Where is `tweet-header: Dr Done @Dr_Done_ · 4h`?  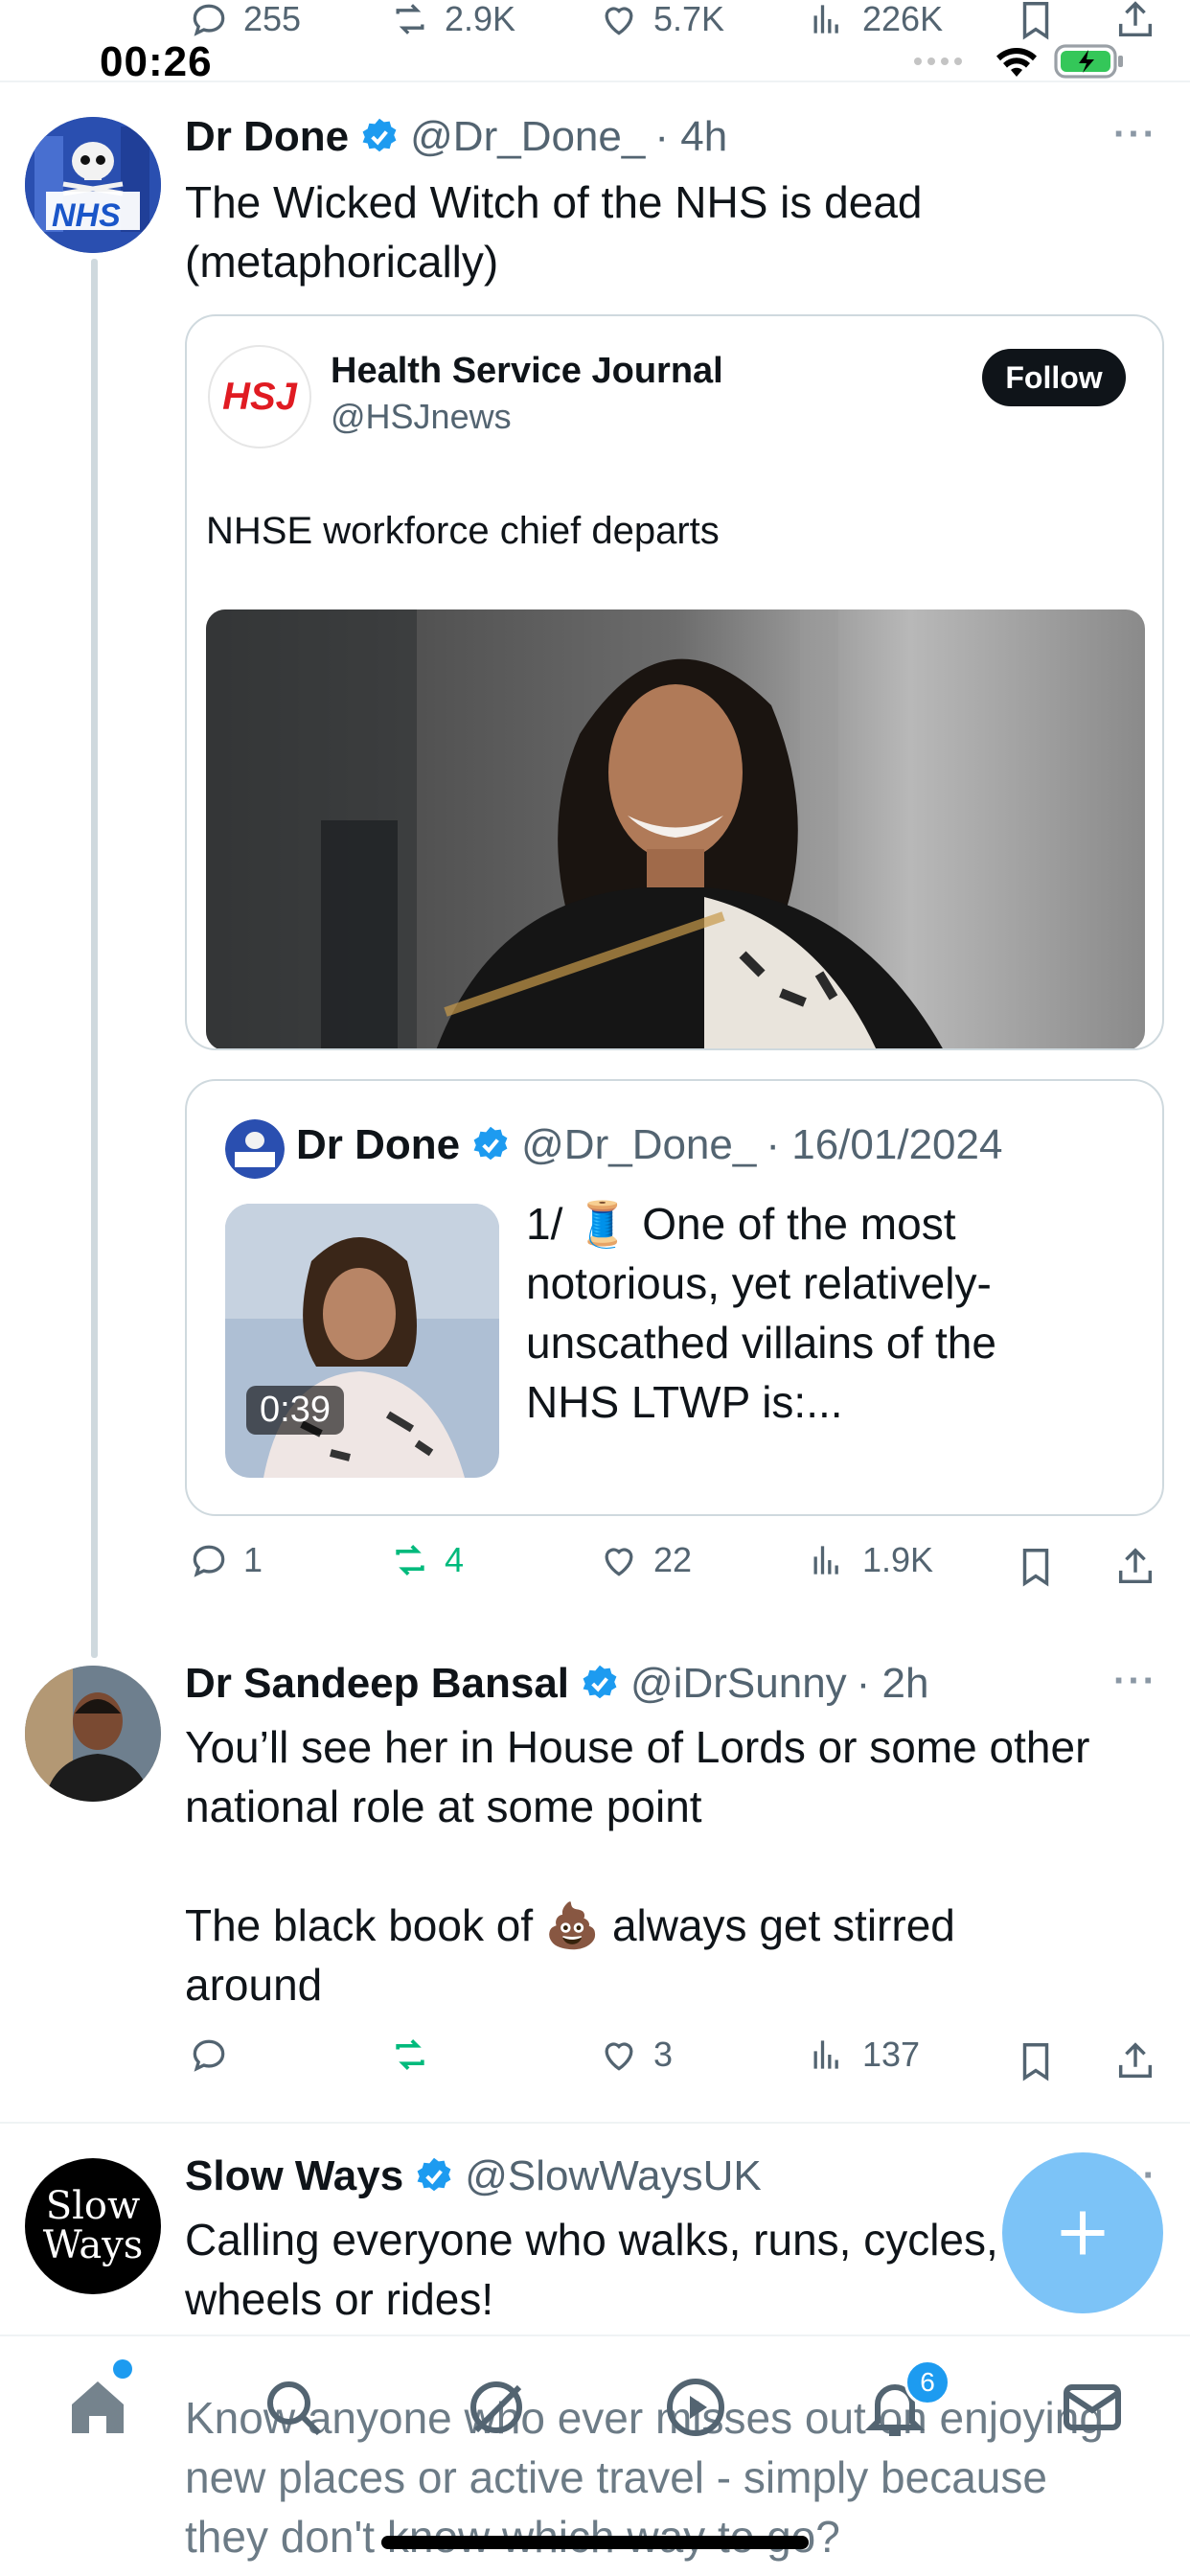
tweet-header: Dr Done @Dr_Done_ · 4h is located at coordinates (456, 137).